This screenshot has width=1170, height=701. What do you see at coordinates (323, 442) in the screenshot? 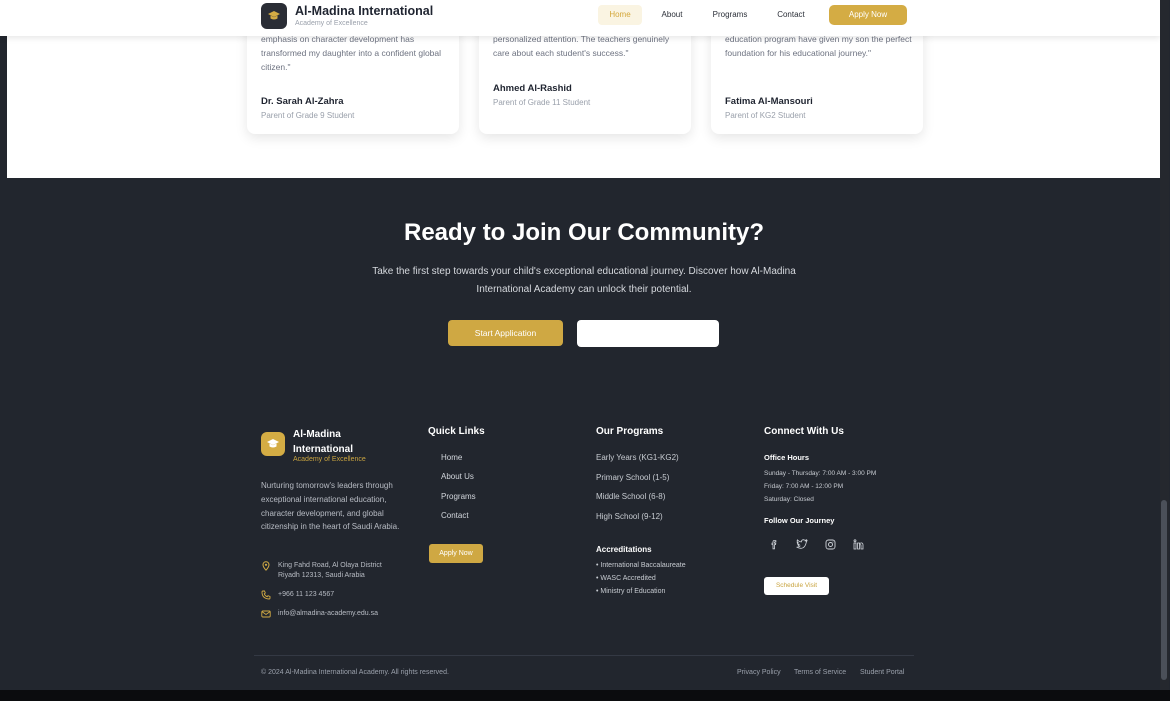
I see `footer-brand: Al-Madina International` at bounding box center [323, 442].